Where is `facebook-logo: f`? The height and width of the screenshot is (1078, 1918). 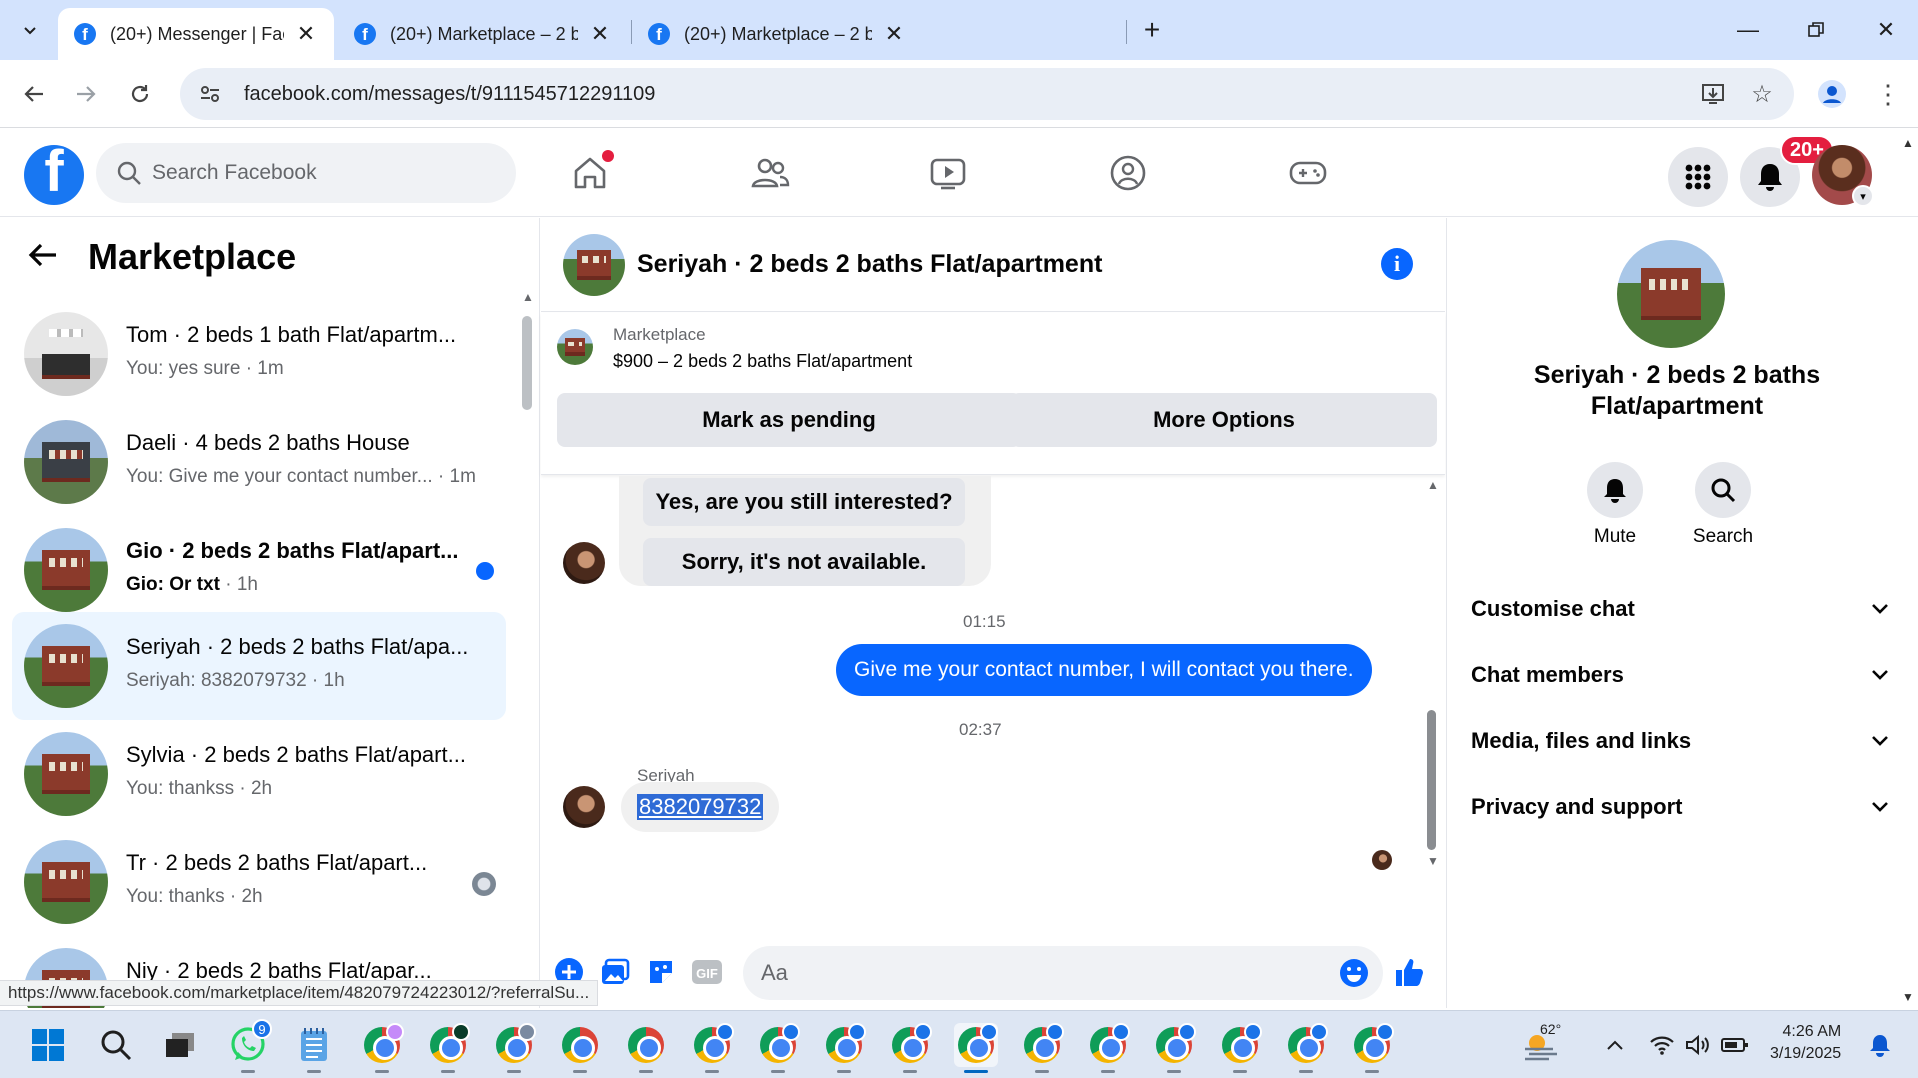 facebook-logo: f is located at coordinates (54, 175).